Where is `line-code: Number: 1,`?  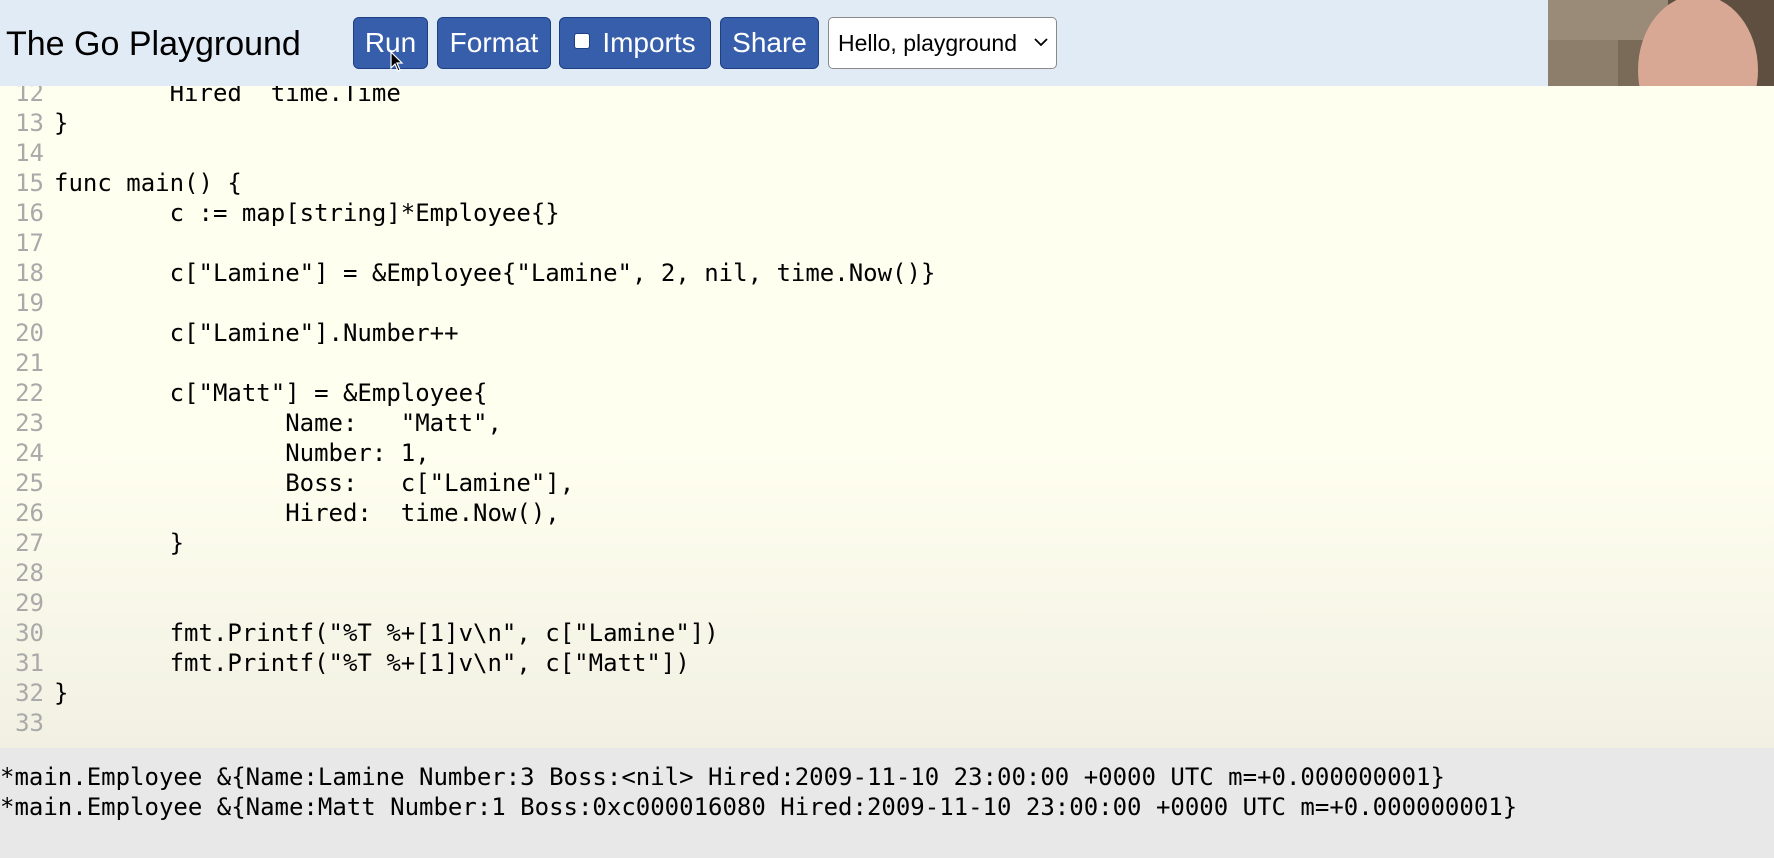
line-code: Number: 1, is located at coordinates (242, 453).